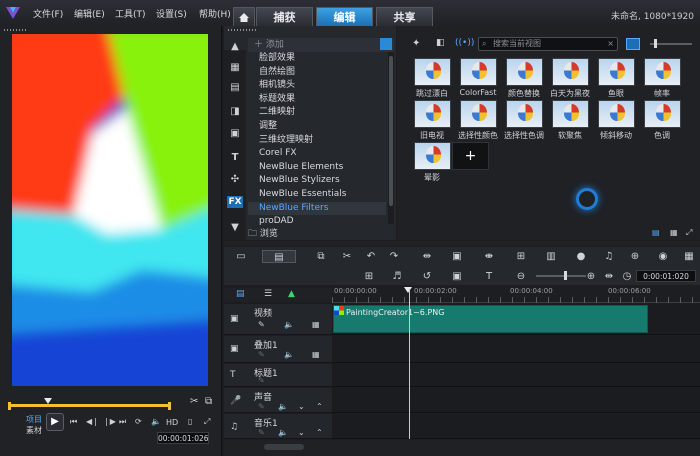 The image size is (700, 456). Describe the element at coordinates (268, 294) in the screenshot. I see `track-list-icon: ☰` at that location.